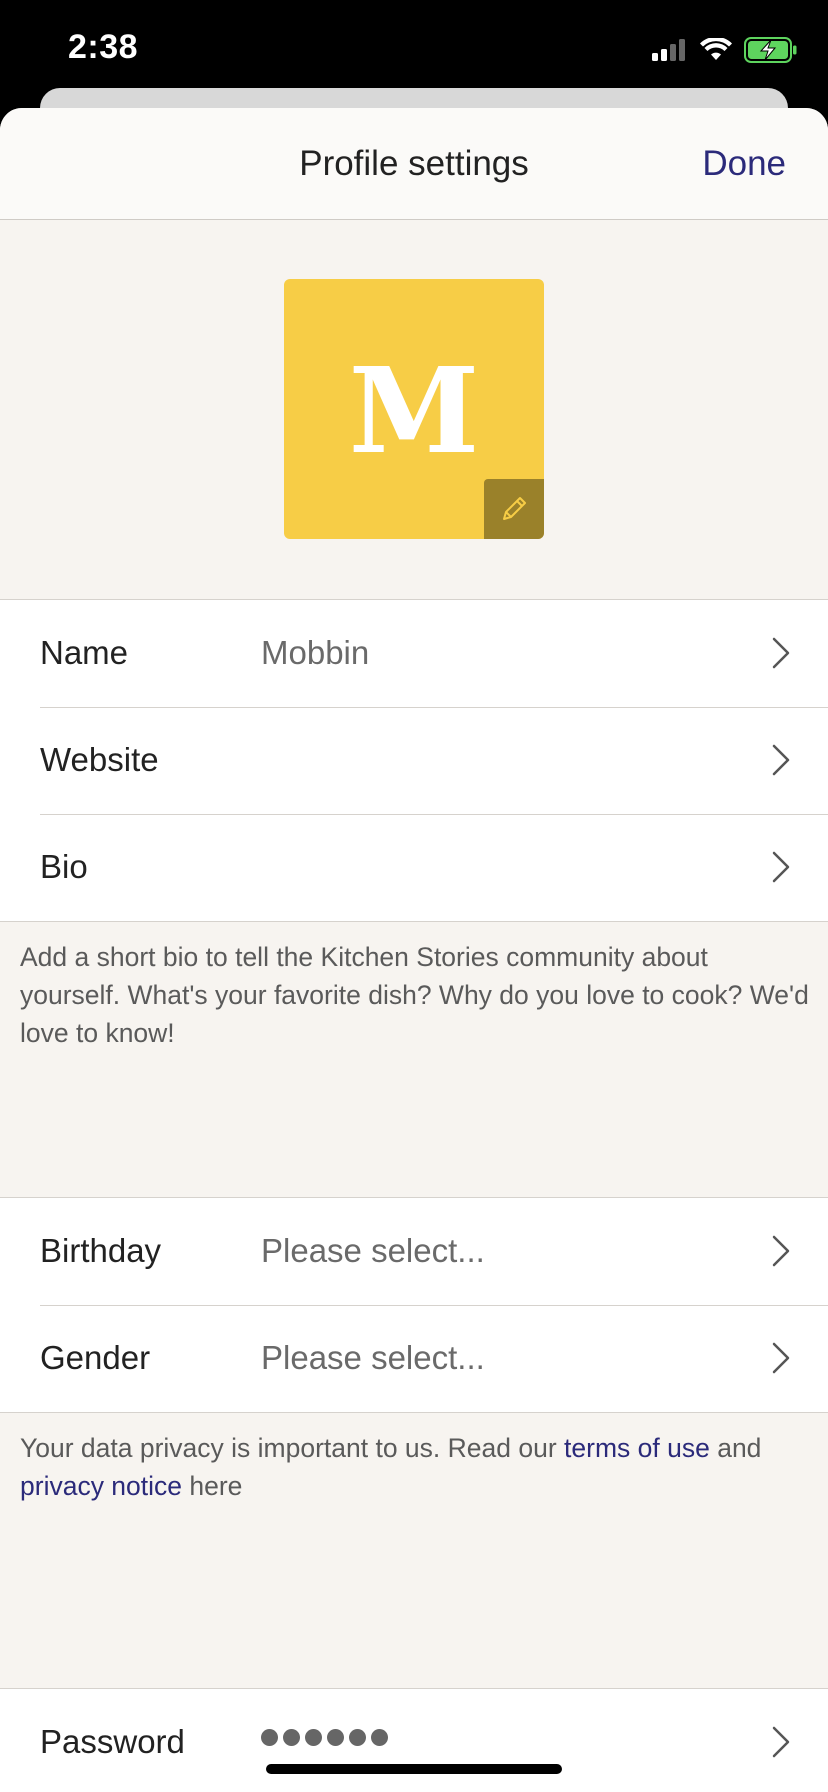  Describe the element at coordinates (212, 1486) in the screenshot. I see `privacy-text-after: here` at that location.